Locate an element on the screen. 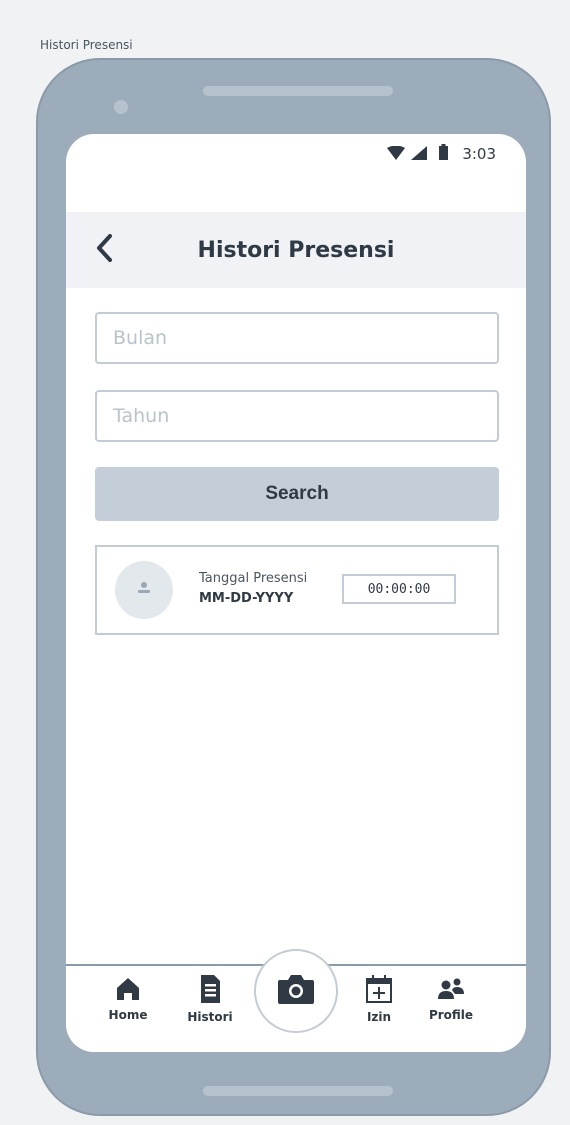  battery-icon is located at coordinates (444, 154).